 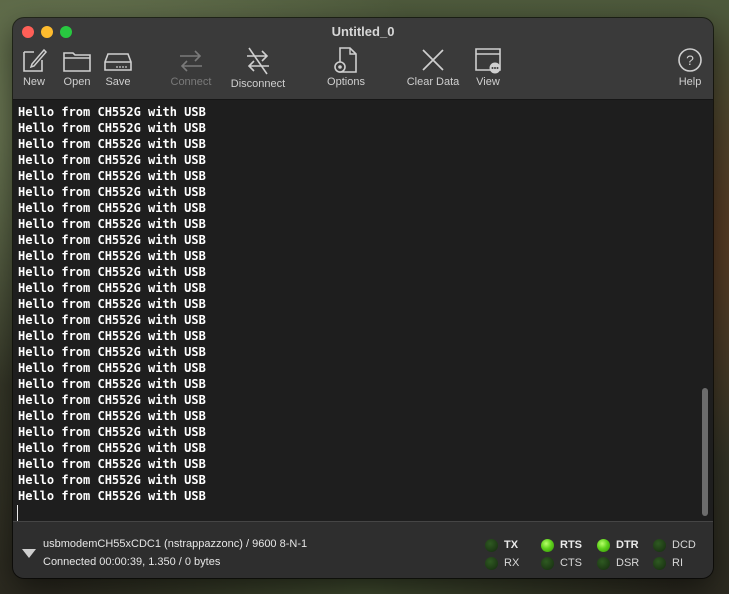 I want to click on save-label: Save, so click(x=118, y=82).